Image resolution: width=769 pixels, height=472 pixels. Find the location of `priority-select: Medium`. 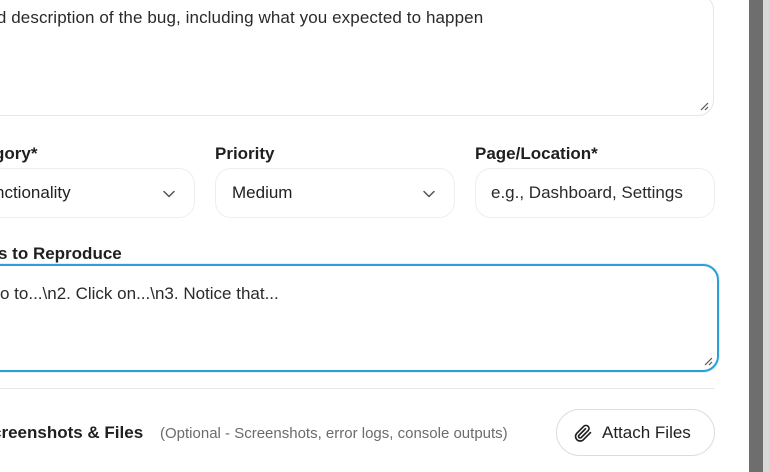

priority-select: Medium is located at coordinates (335, 193).